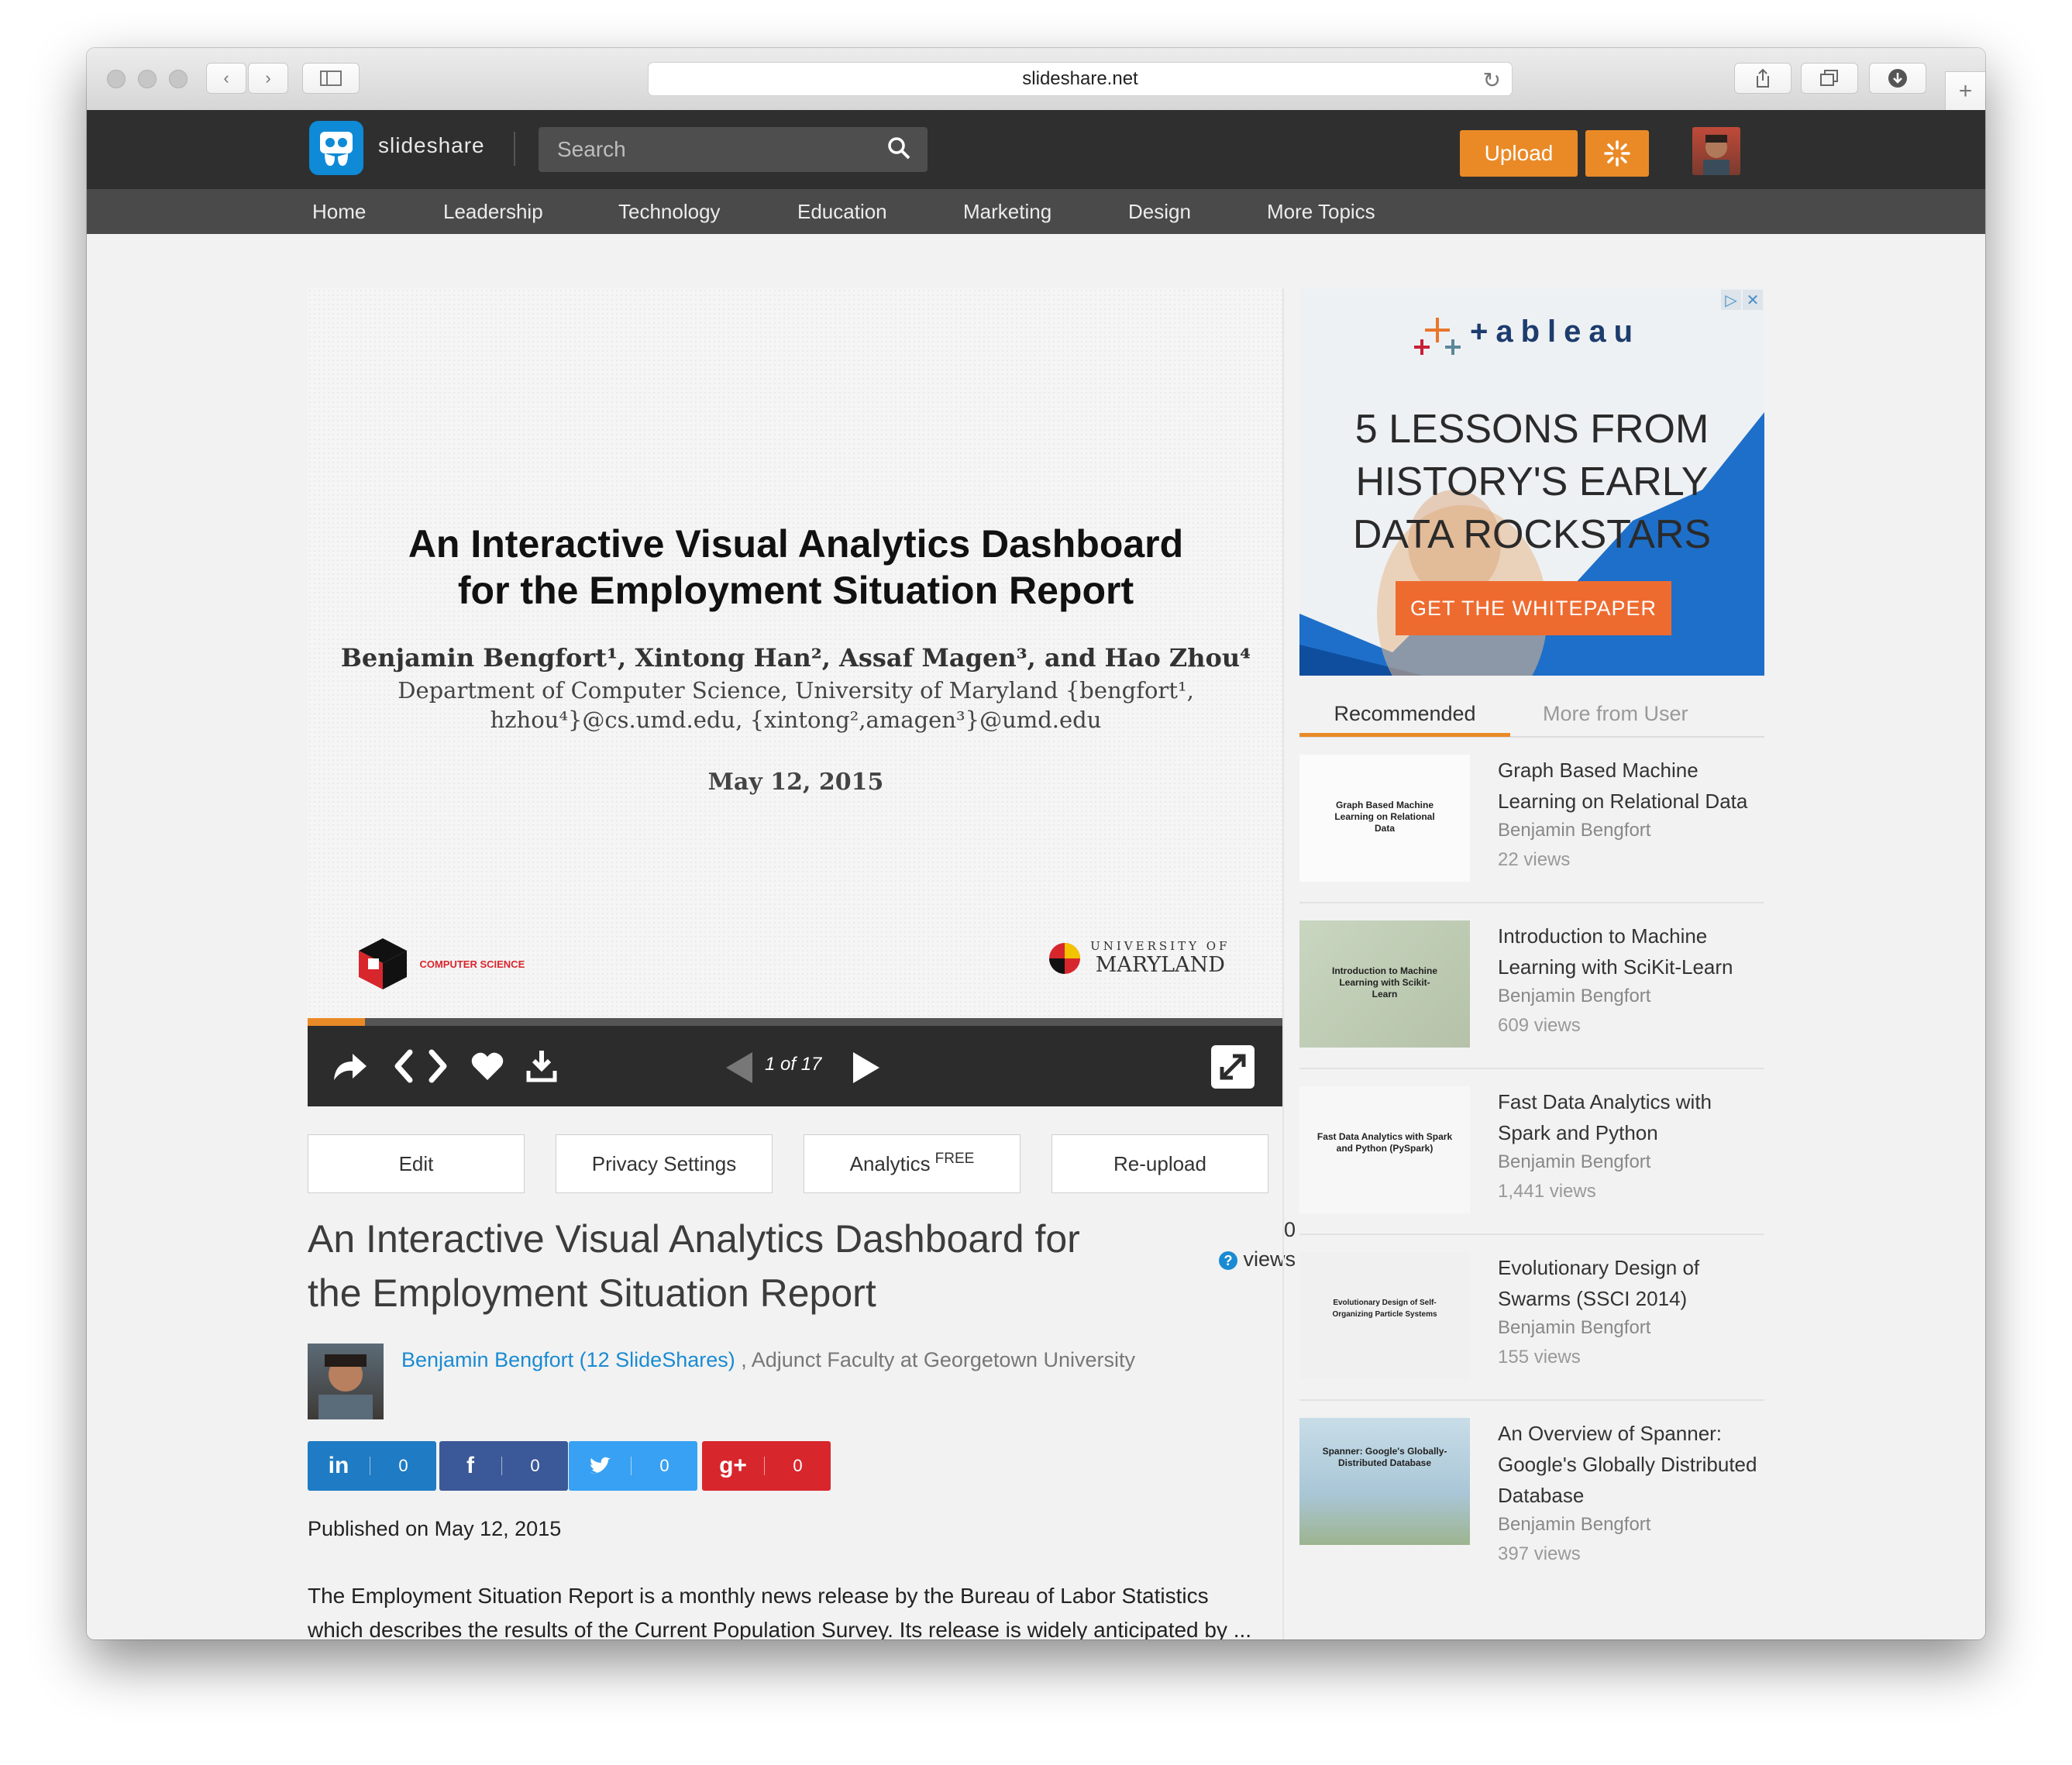  Describe the element at coordinates (1404, 714) in the screenshot. I see `tab-recommended: Recommended` at that location.